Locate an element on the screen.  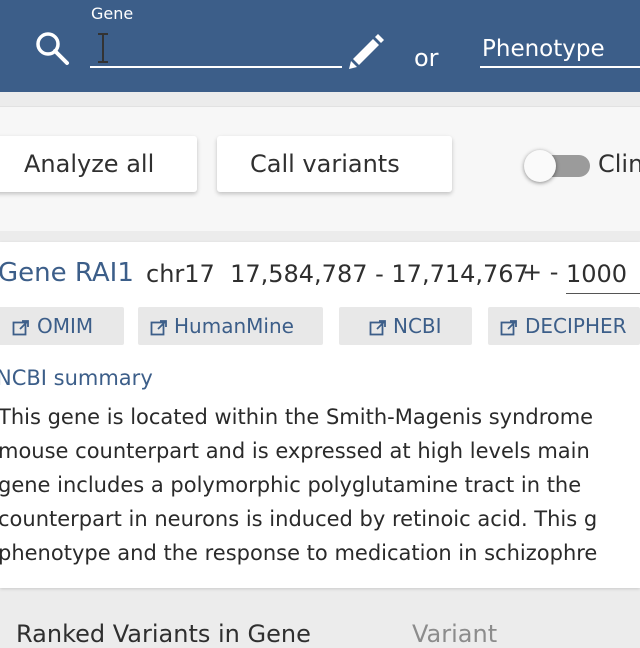
phenotype-input-underline is located at coordinates (560, 67).